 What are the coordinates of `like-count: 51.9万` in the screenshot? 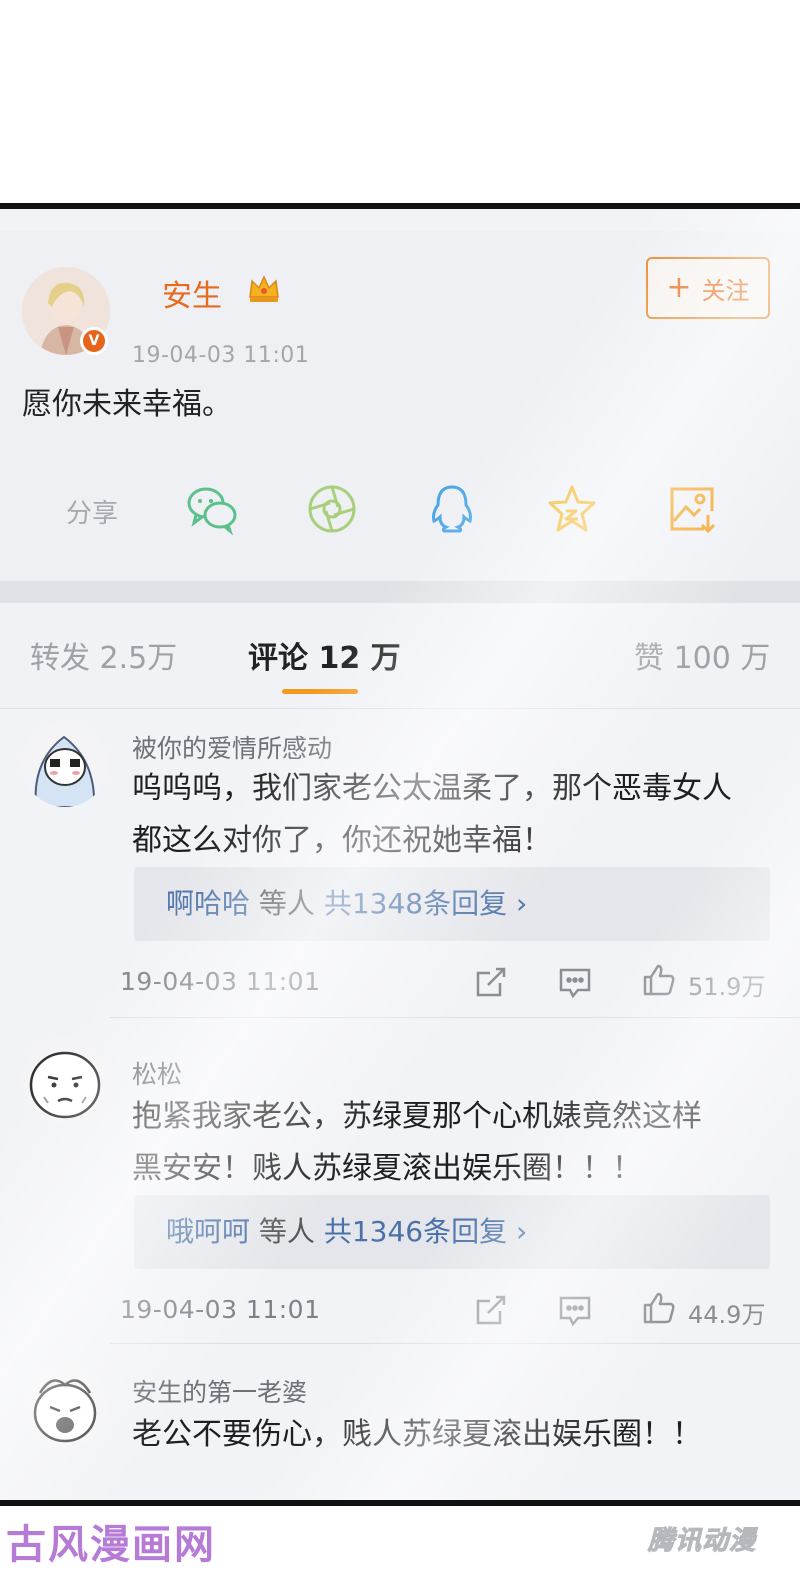 It's located at (727, 987).